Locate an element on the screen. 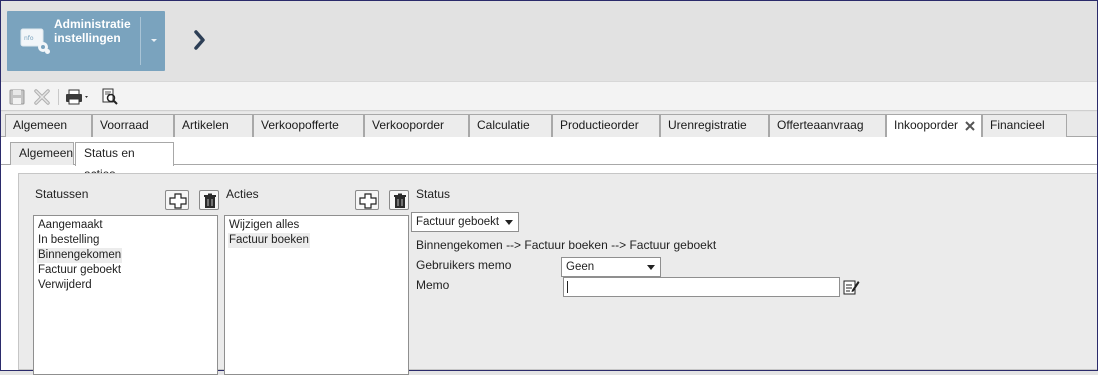 The image size is (1098, 375). tab-artikelen: Artikelen is located at coordinates (213, 125).